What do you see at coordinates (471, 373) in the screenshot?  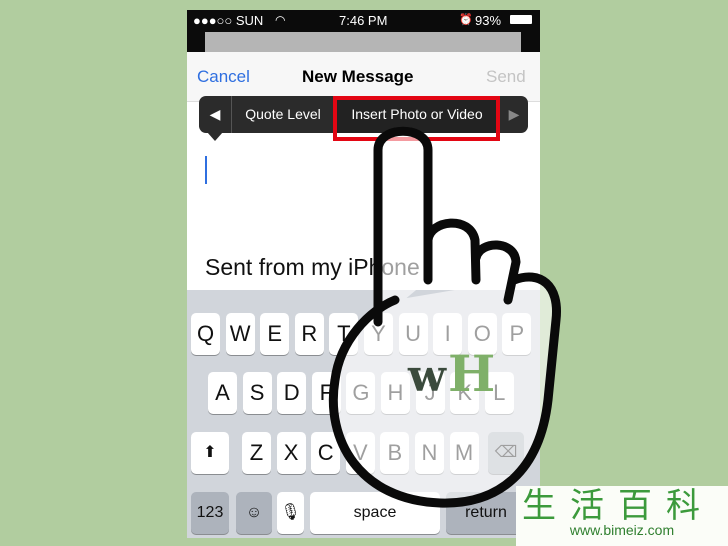 I see `logo-h: H` at bounding box center [471, 373].